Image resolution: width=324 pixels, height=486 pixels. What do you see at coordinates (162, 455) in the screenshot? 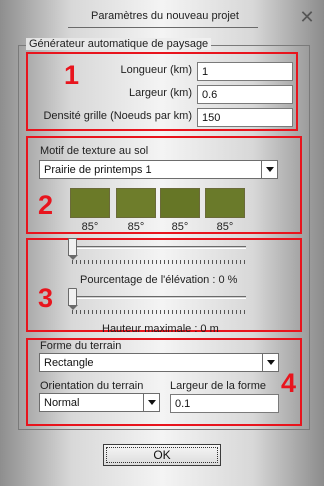
I see `ok-button: OK` at bounding box center [162, 455].